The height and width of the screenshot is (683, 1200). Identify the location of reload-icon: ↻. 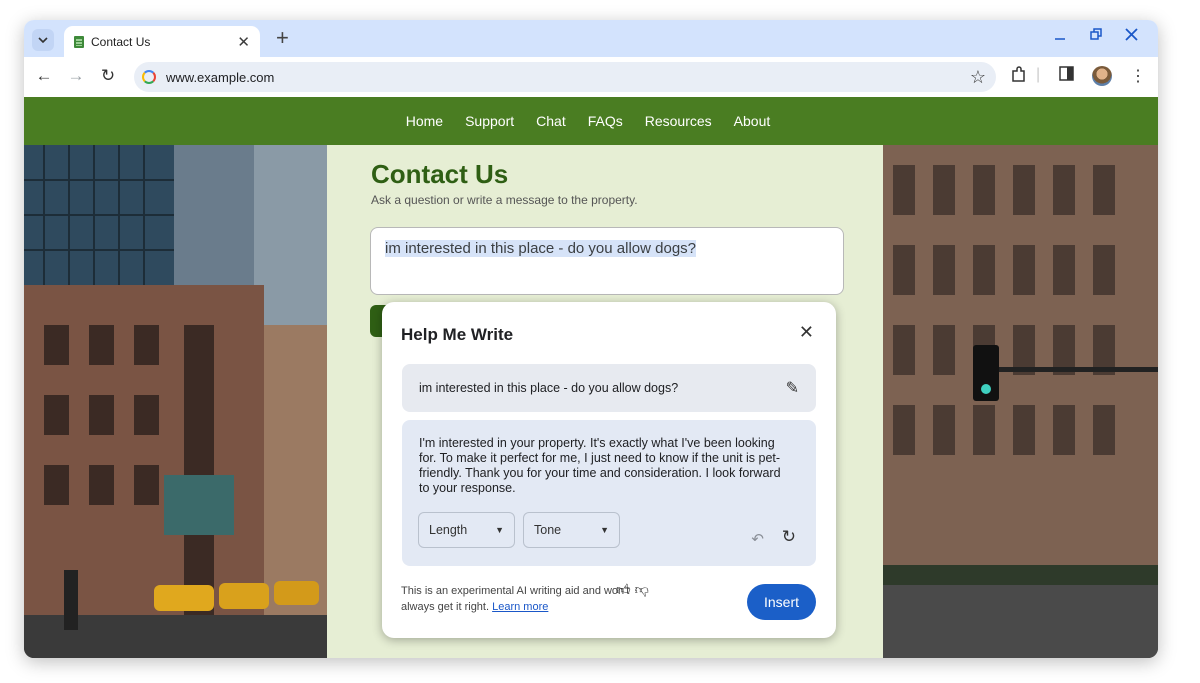
(108, 76).